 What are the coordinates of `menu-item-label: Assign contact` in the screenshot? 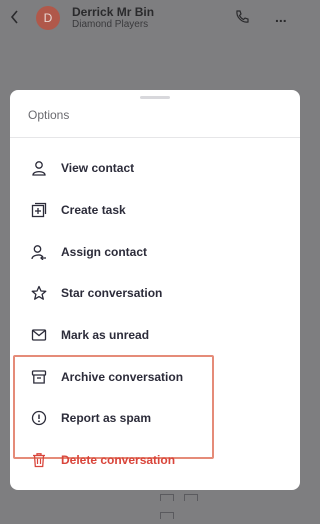 It's located at (104, 252).